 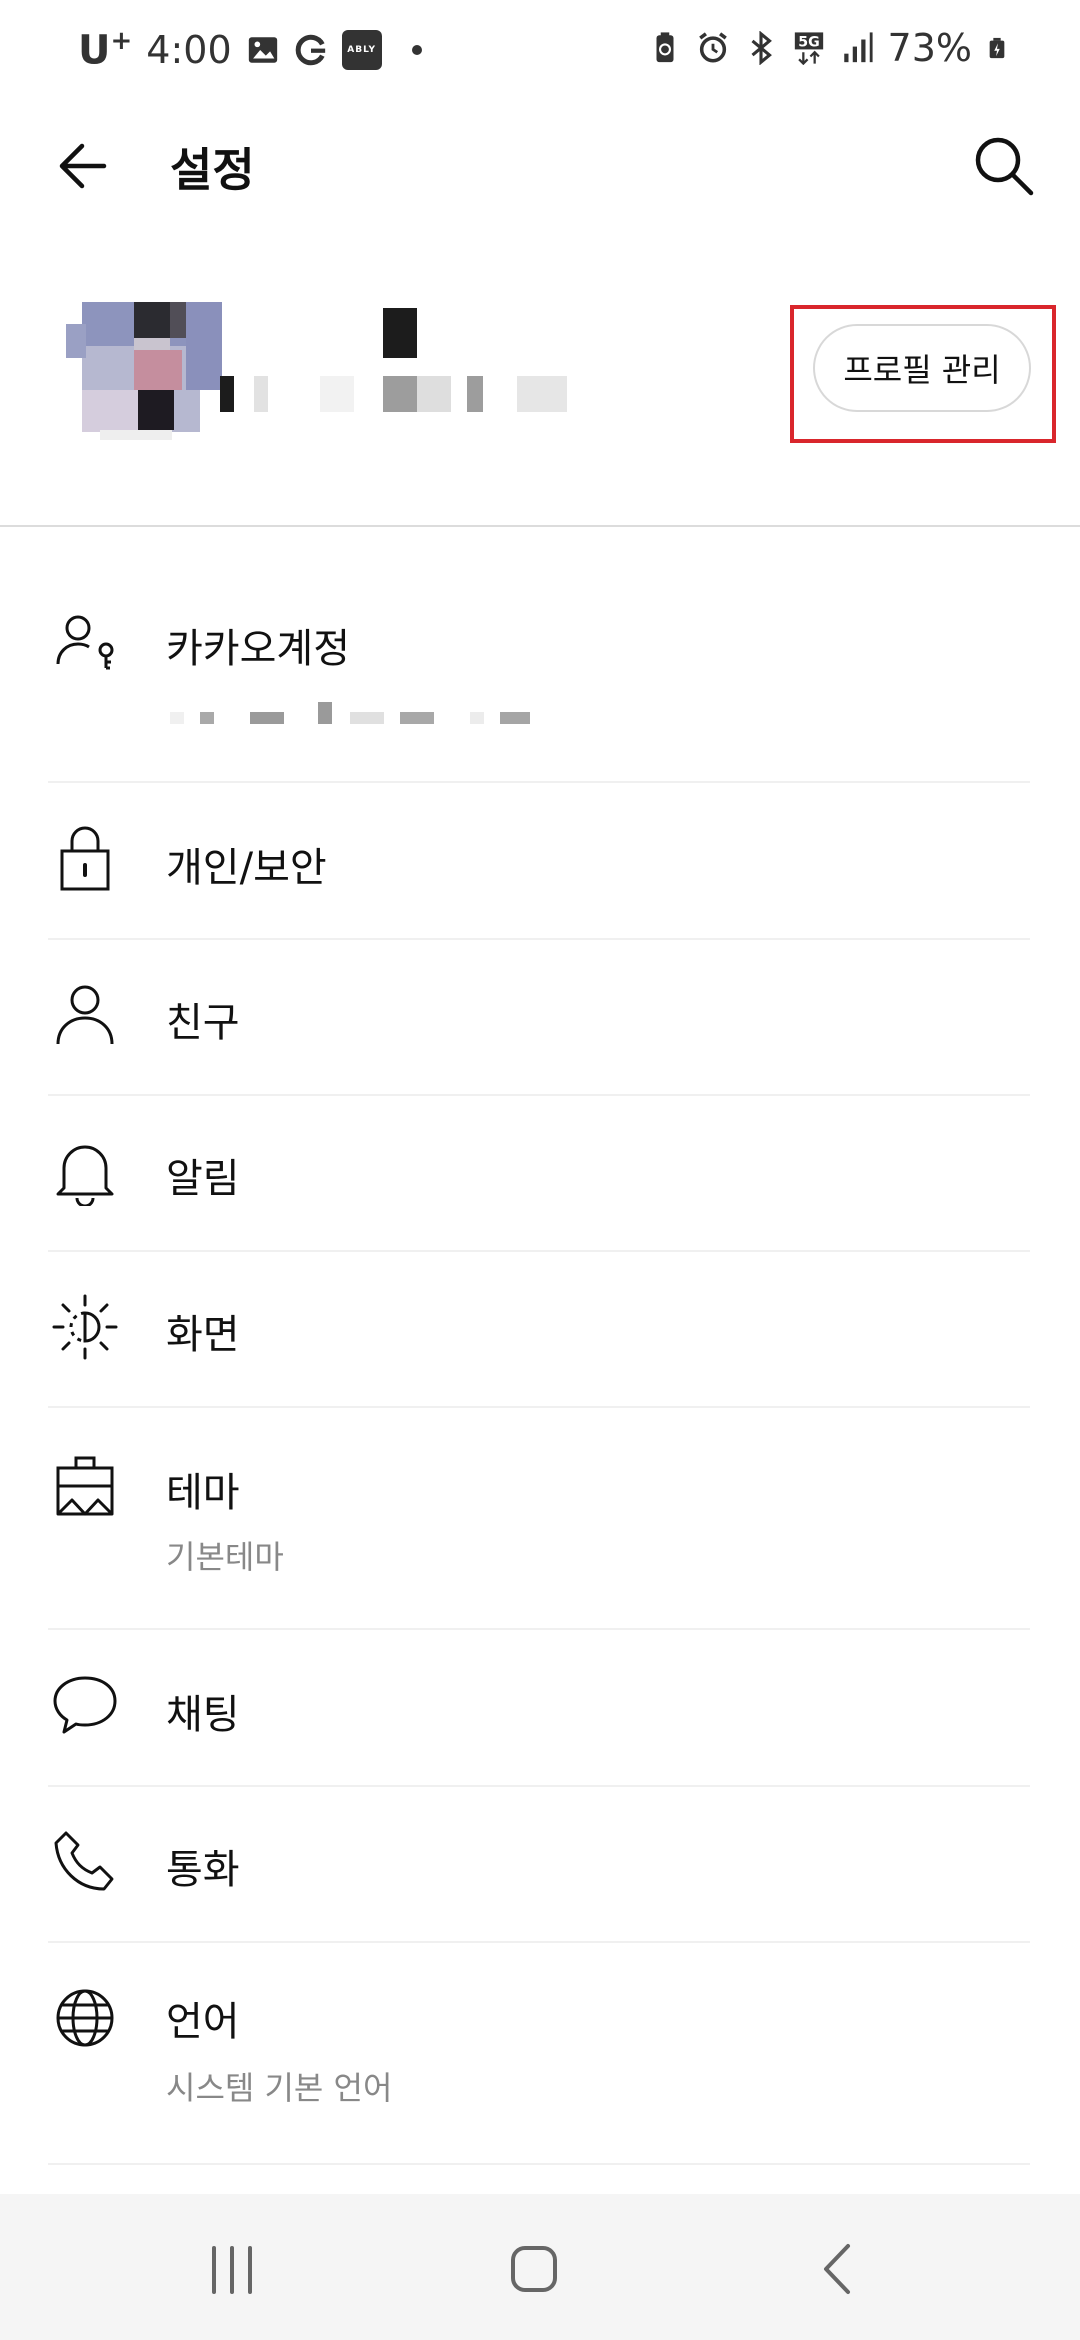 What do you see at coordinates (85, 1486) in the screenshot?
I see `paint-brush-icon` at bounding box center [85, 1486].